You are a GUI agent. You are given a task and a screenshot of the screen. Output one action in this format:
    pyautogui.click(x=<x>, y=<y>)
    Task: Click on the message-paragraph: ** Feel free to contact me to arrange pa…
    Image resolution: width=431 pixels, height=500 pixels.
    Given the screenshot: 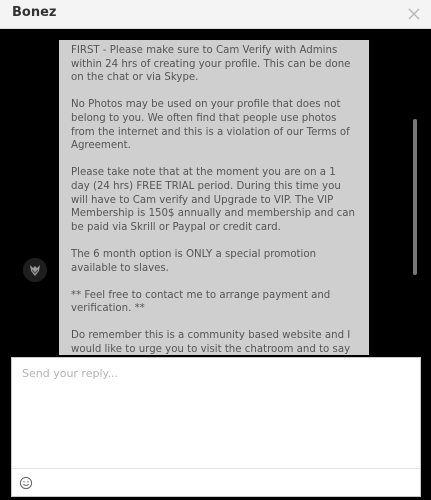 What is the action you would take?
    pyautogui.click(x=201, y=302)
    